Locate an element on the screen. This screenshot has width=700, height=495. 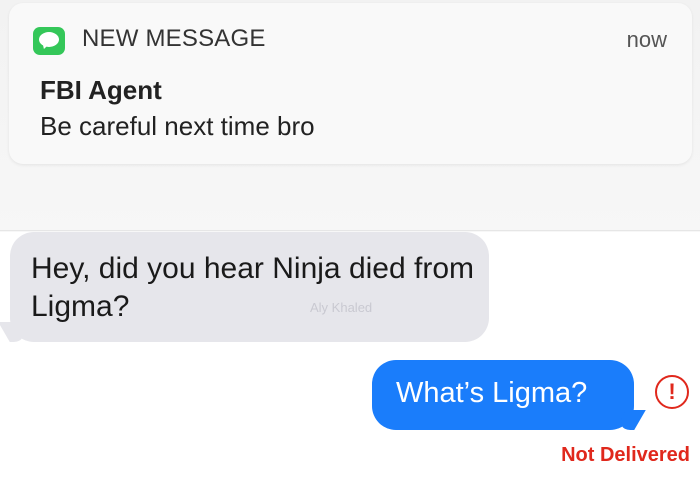
exclamation-error-icon: ! is located at coordinates (672, 392).